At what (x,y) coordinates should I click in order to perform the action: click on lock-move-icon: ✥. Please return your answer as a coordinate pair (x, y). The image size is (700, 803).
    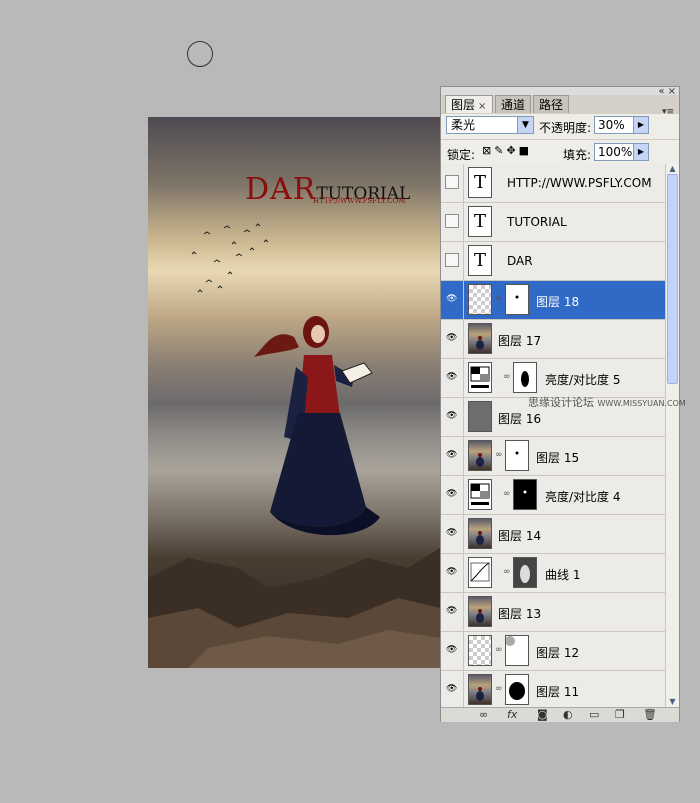
    Looking at the image, I should click on (512, 150).